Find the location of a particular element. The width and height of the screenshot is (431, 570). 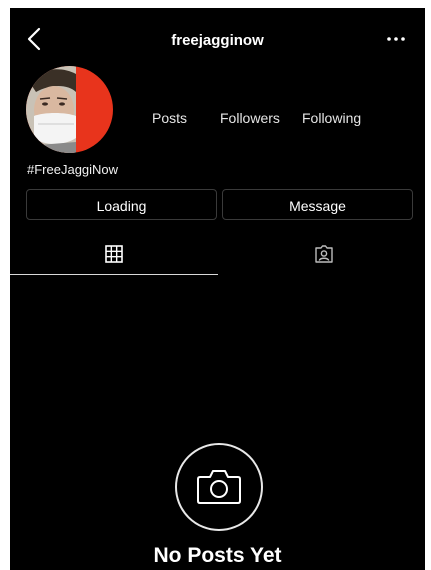

more-horizontal-icon is located at coordinates (396, 39).